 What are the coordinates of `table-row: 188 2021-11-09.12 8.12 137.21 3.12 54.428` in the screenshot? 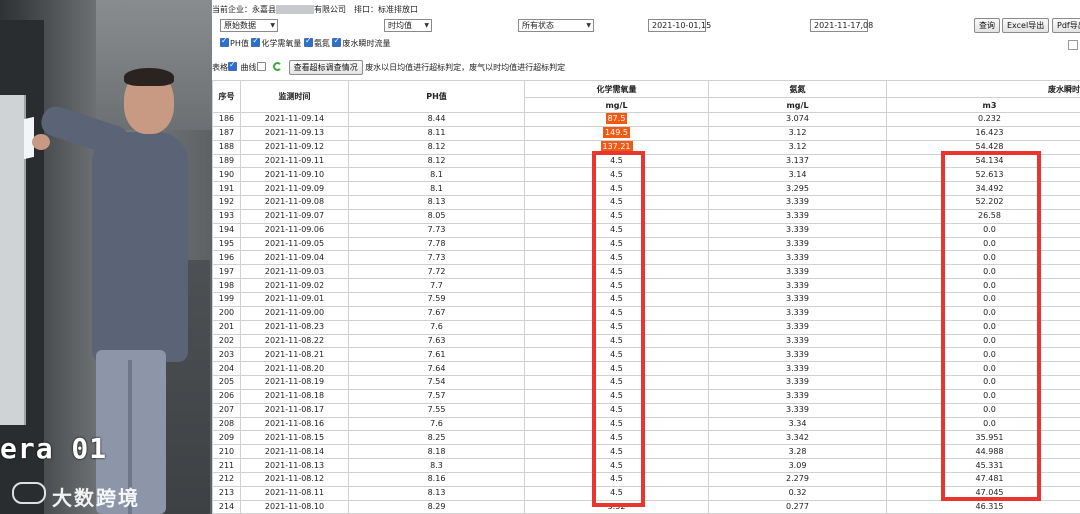 It's located at (646, 147).